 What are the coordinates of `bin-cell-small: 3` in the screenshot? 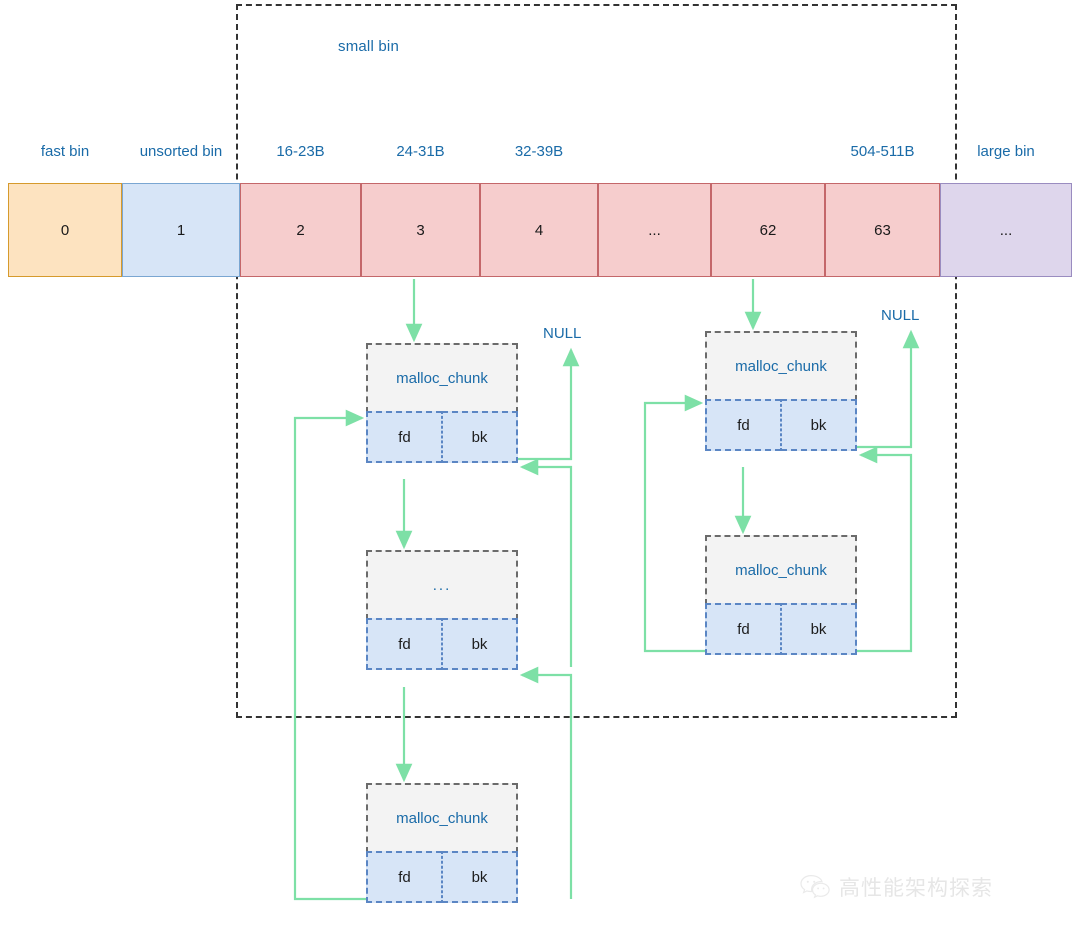 It's located at (420, 230).